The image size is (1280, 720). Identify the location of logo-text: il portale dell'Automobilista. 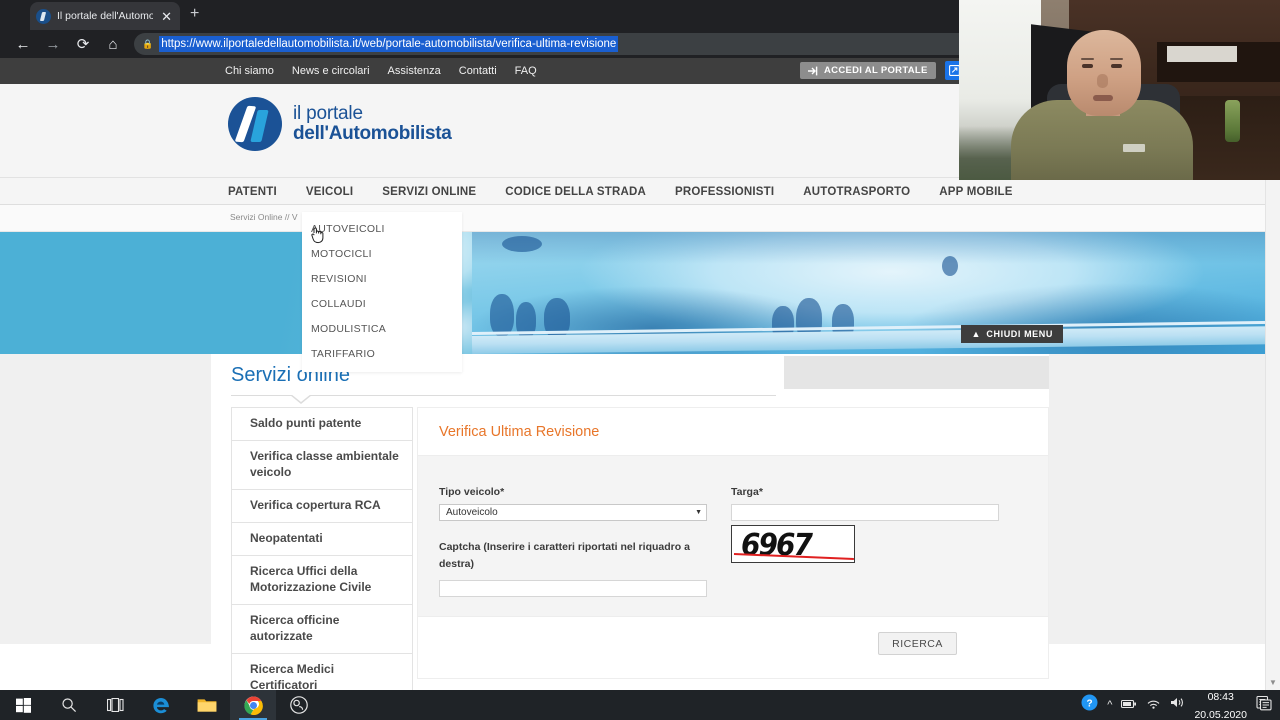
(372, 123).